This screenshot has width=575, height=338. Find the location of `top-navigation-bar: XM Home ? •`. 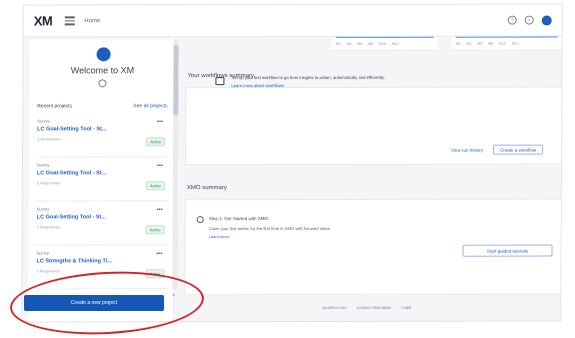

top-navigation-bar: XM Home ? • is located at coordinates (292, 21).